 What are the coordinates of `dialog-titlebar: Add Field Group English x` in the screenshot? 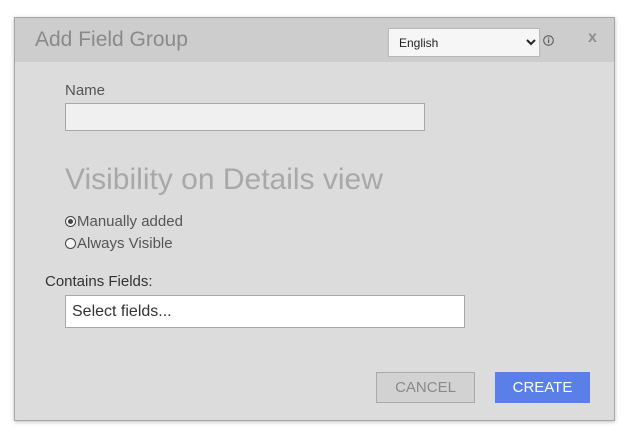 It's located at (314, 40).